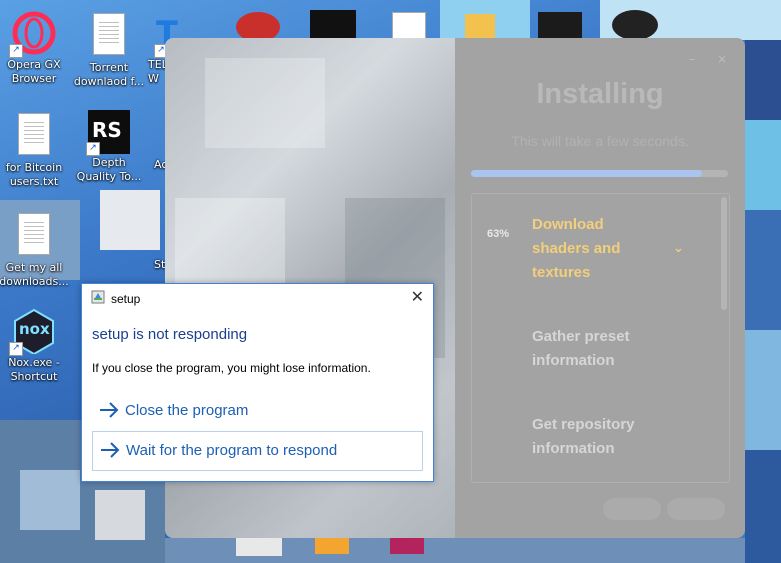 The image size is (781, 563). I want to click on dialog-title: setup, so click(126, 299).